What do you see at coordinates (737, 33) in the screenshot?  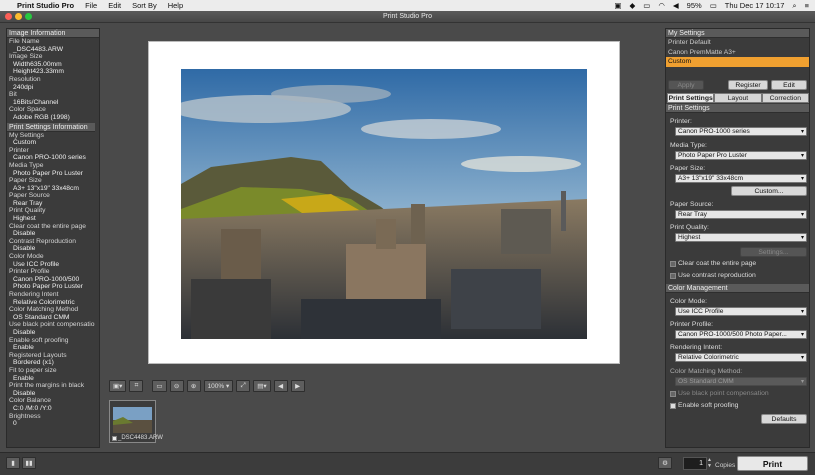 I see `my-settings-header: My Settings` at bounding box center [737, 33].